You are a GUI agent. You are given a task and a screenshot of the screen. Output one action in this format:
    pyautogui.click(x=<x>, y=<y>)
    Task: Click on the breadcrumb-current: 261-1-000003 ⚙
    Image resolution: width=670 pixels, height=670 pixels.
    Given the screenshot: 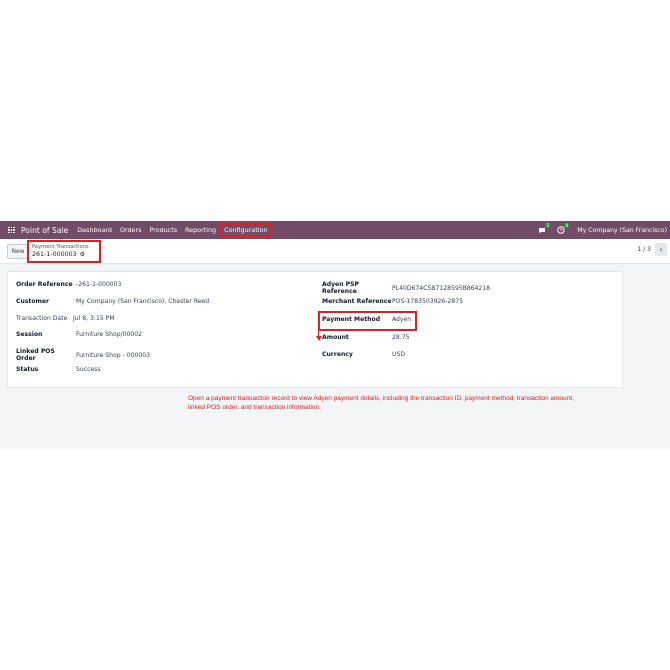 What is the action you would take?
    pyautogui.click(x=58, y=254)
    